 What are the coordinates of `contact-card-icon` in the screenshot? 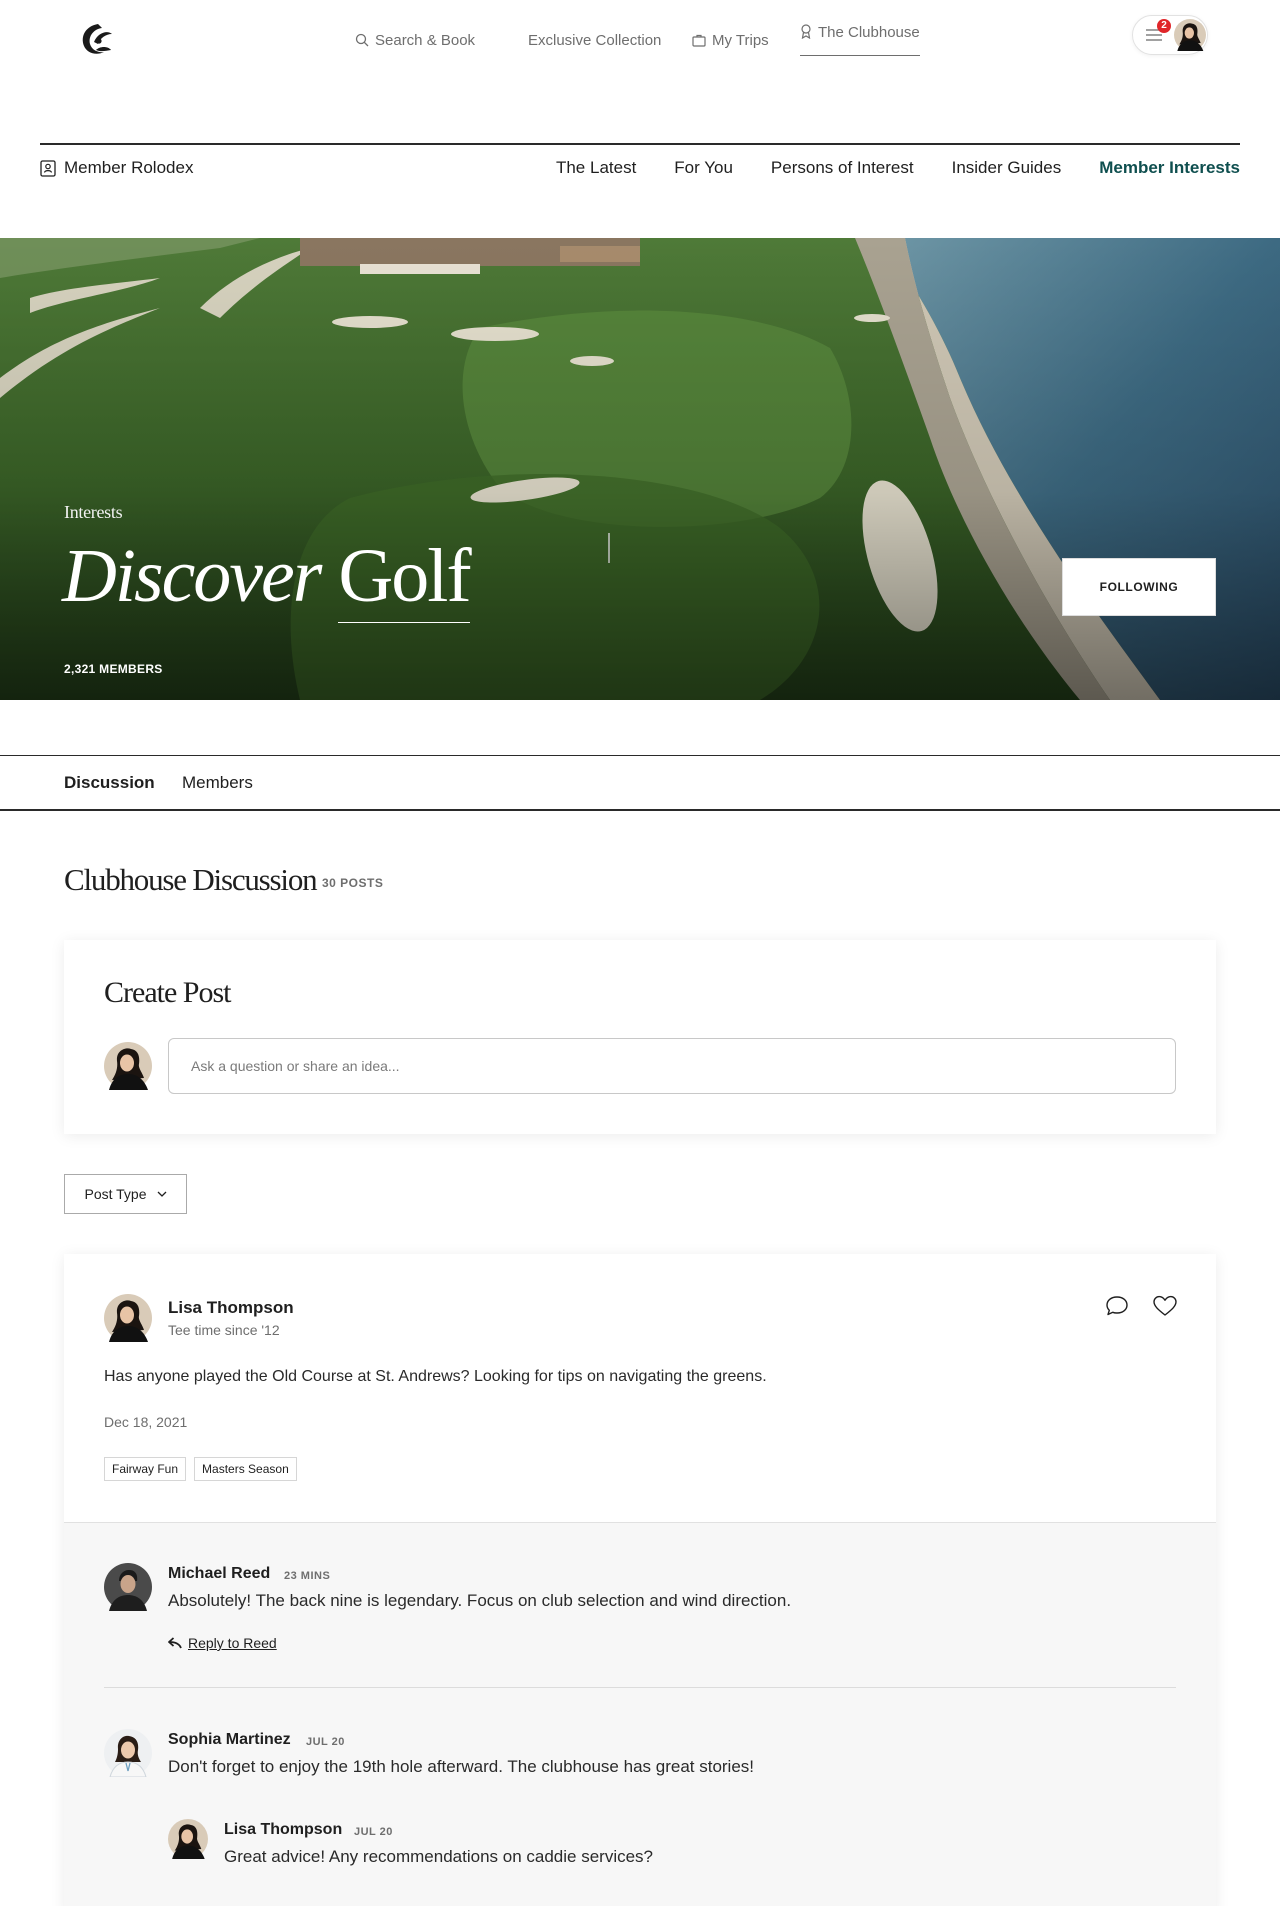 It's located at (48, 168).